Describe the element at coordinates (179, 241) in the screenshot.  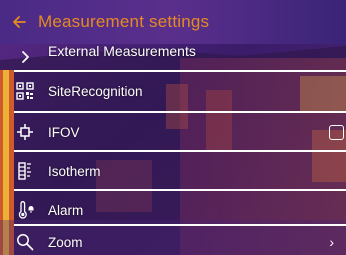
I see `list-item-zoom: Zoom ›` at that location.